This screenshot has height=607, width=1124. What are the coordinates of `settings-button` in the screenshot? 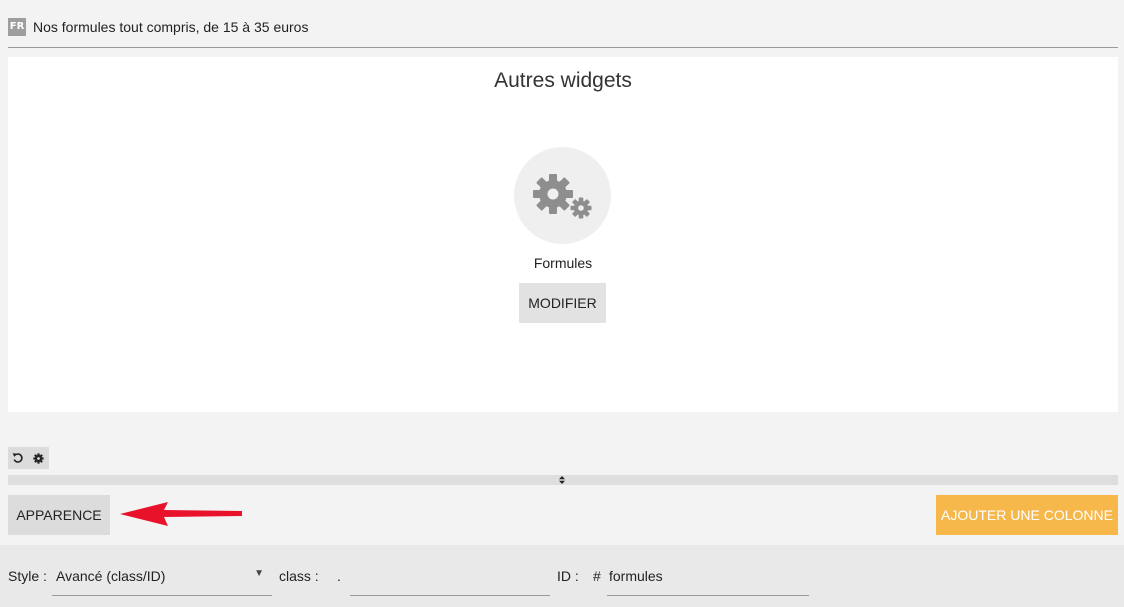 It's located at (38, 458).